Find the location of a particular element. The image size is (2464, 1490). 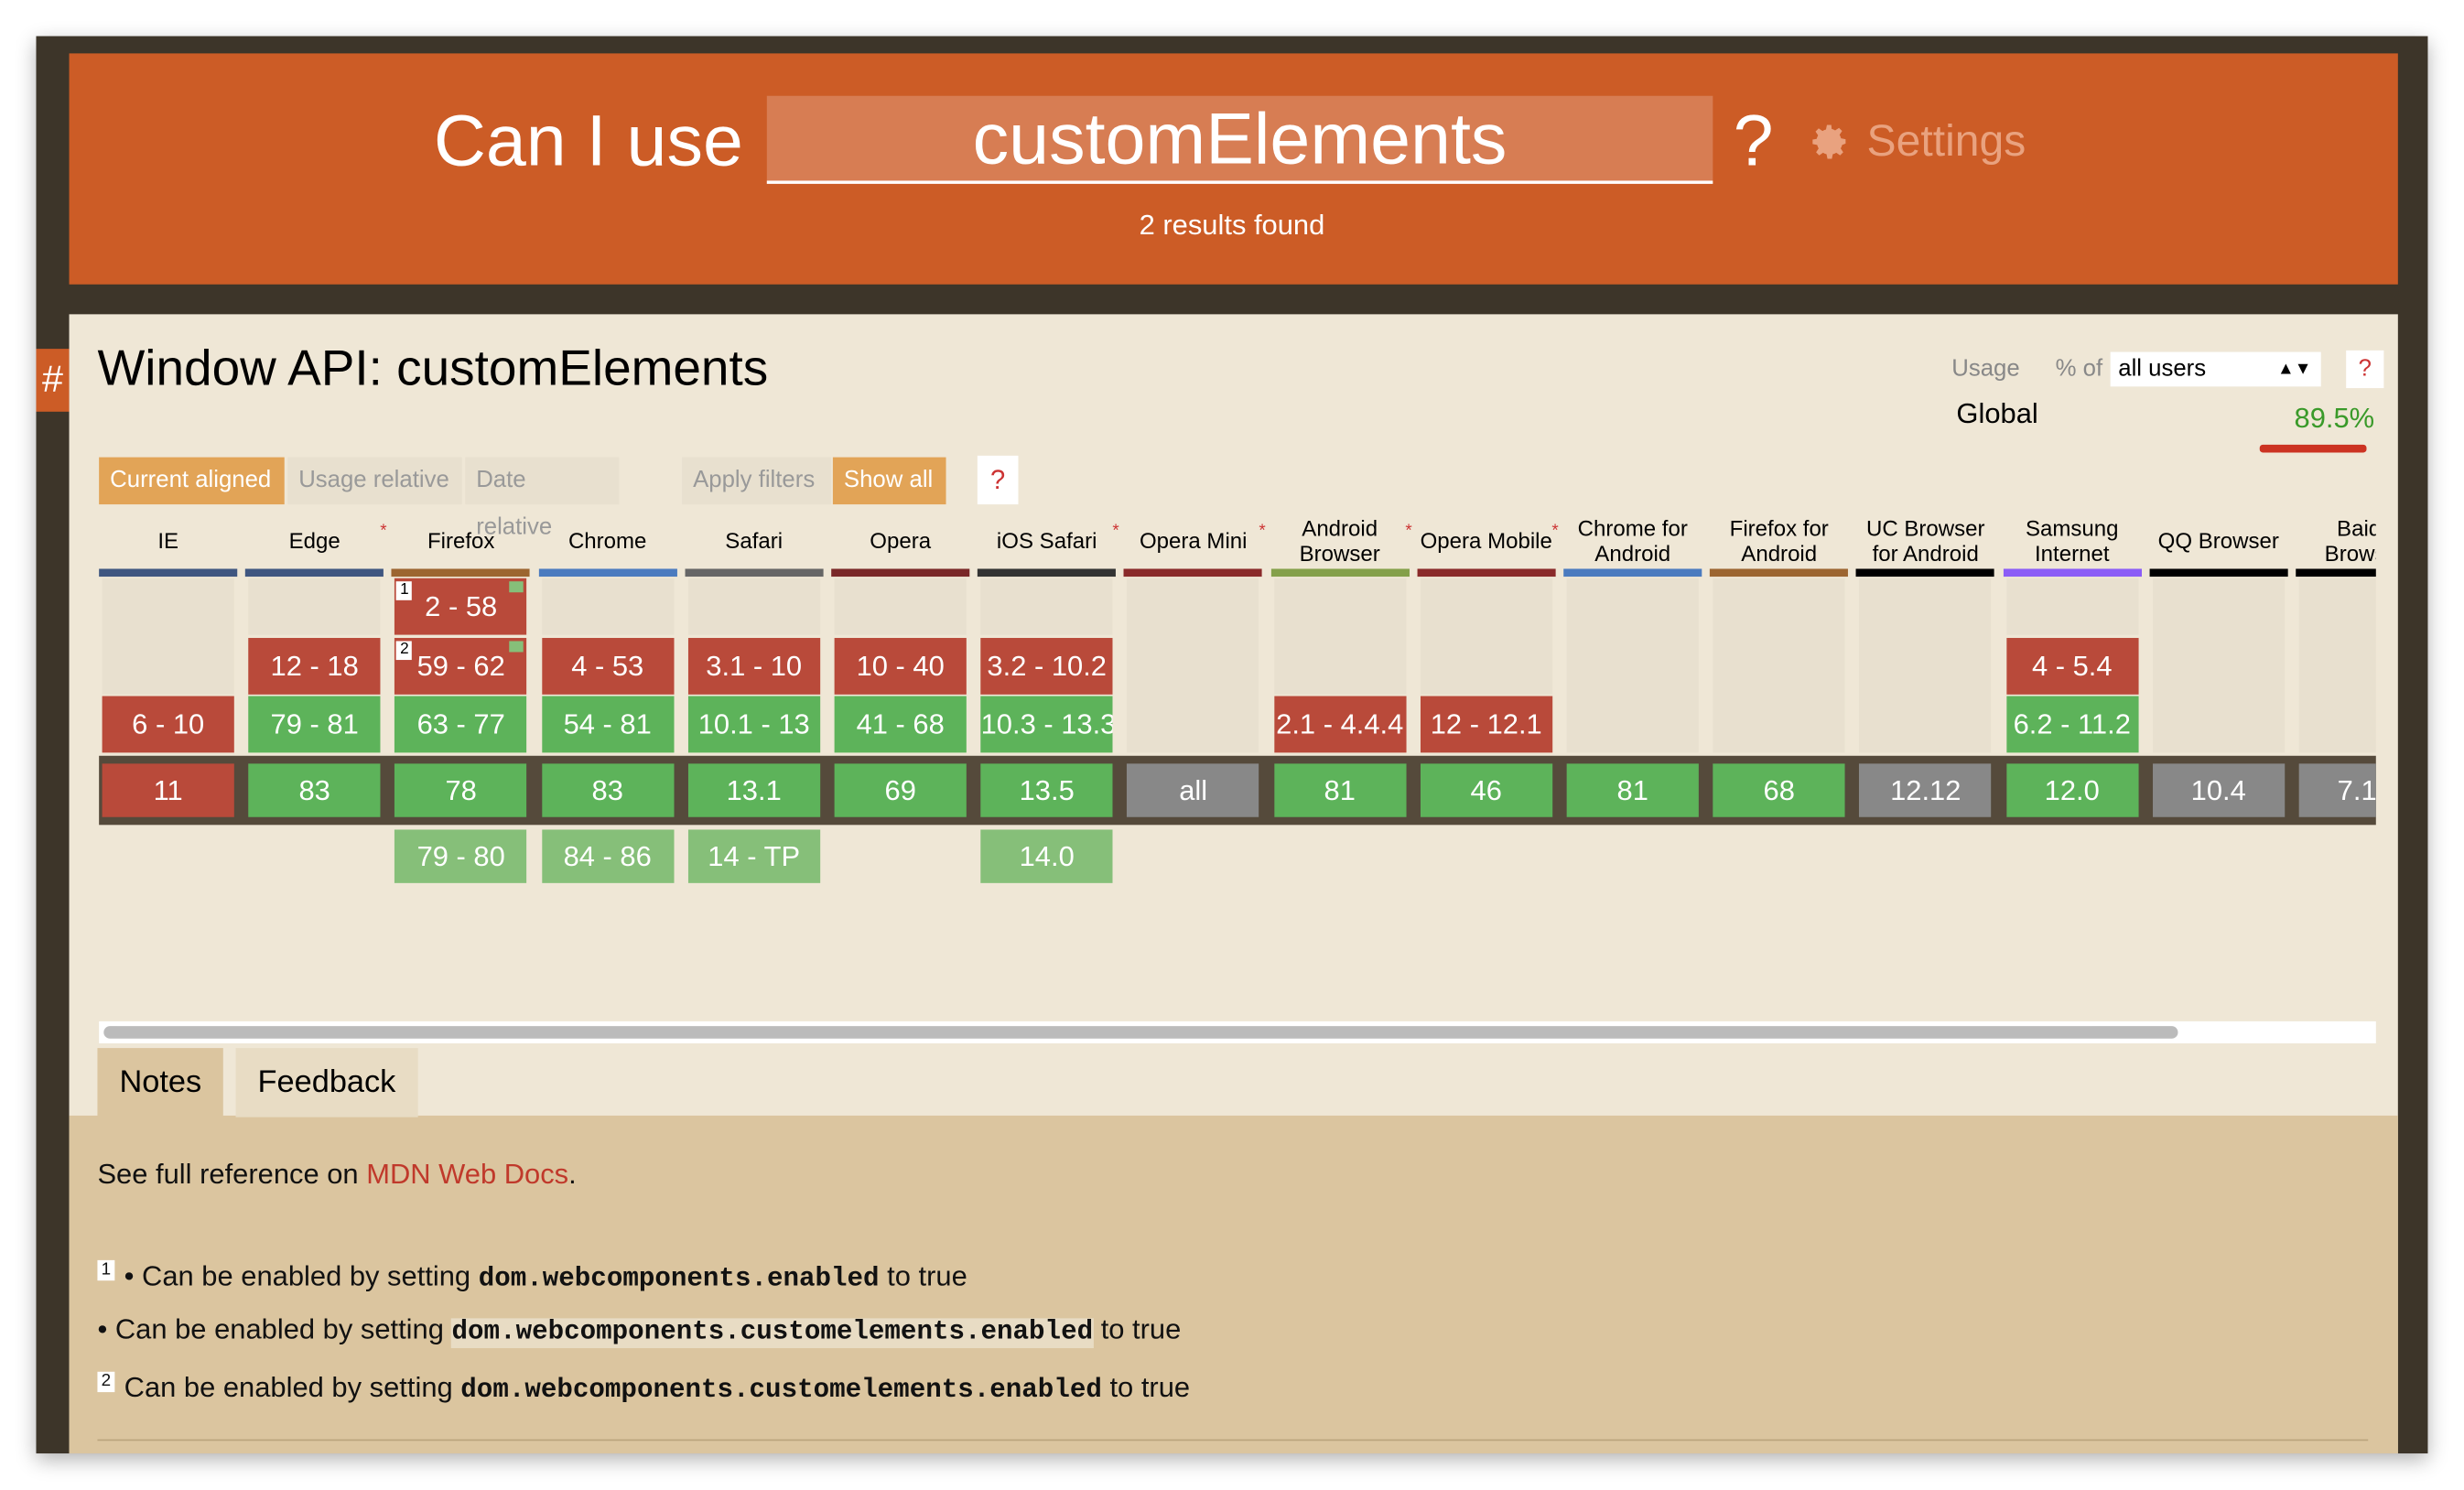

browser-label: Opera is located at coordinates (901, 541).